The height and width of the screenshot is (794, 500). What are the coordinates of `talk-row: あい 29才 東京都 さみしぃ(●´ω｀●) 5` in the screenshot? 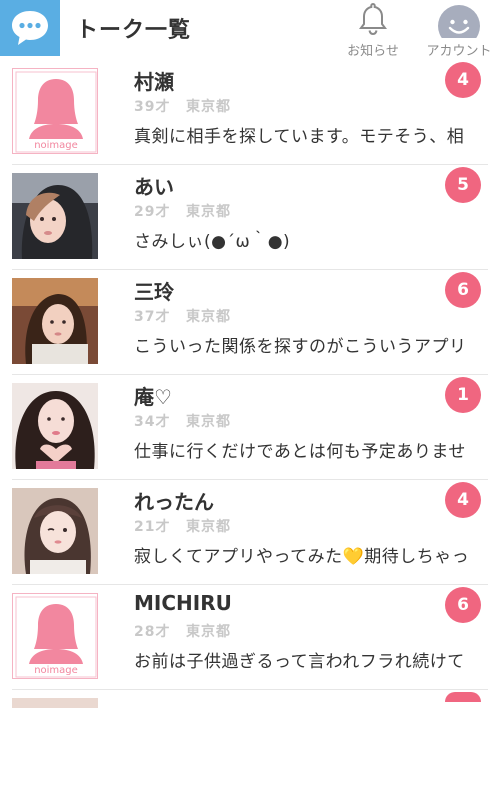 It's located at (250, 217).